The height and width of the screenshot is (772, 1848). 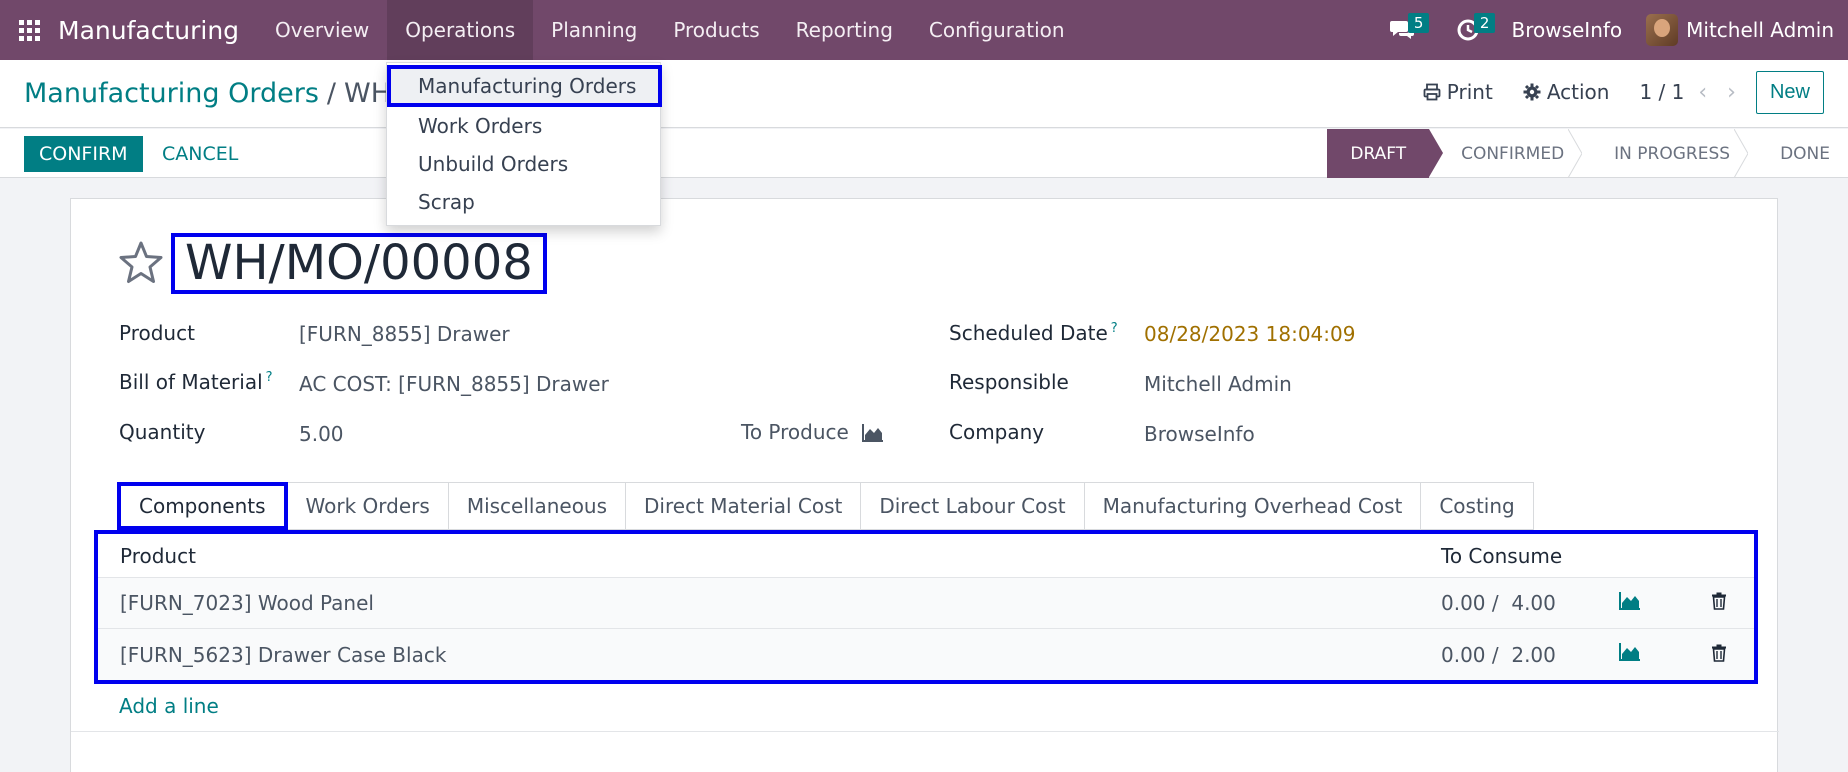 I want to click on dropdown-item-work-orders: Work Orders, so click(x=523, y=126).